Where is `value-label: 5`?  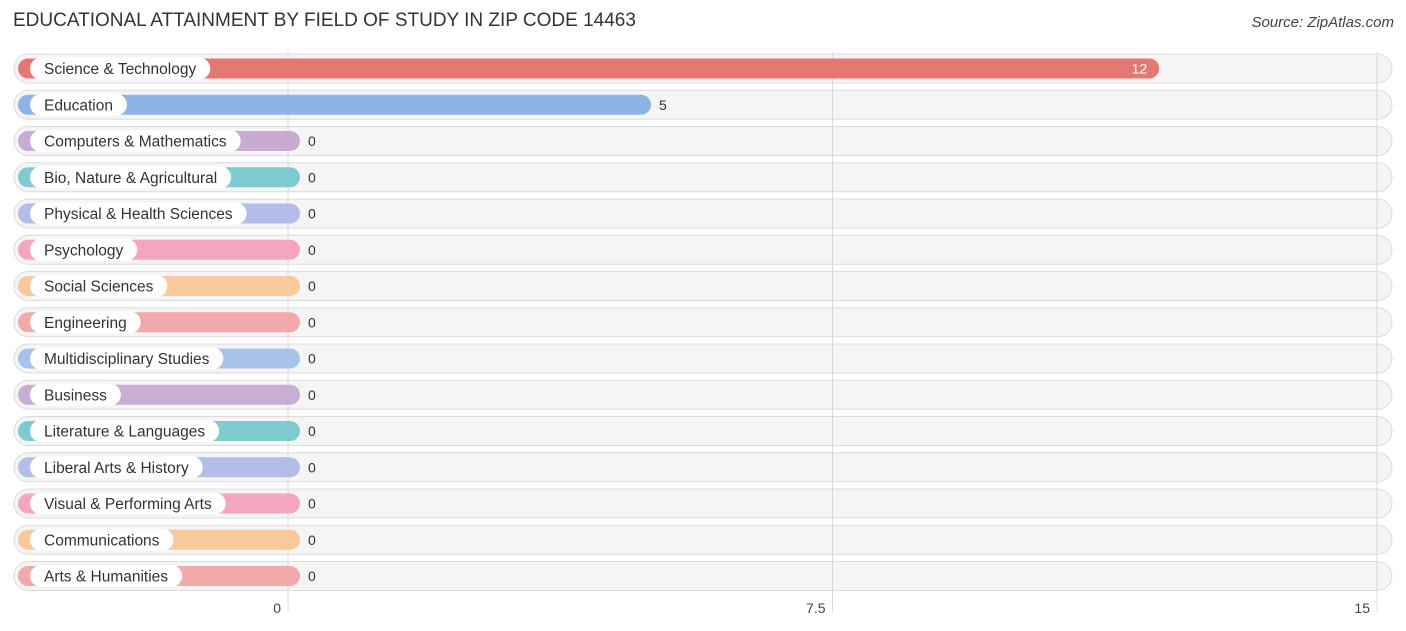
value-label: 5 is located at coordinates (663, 105).